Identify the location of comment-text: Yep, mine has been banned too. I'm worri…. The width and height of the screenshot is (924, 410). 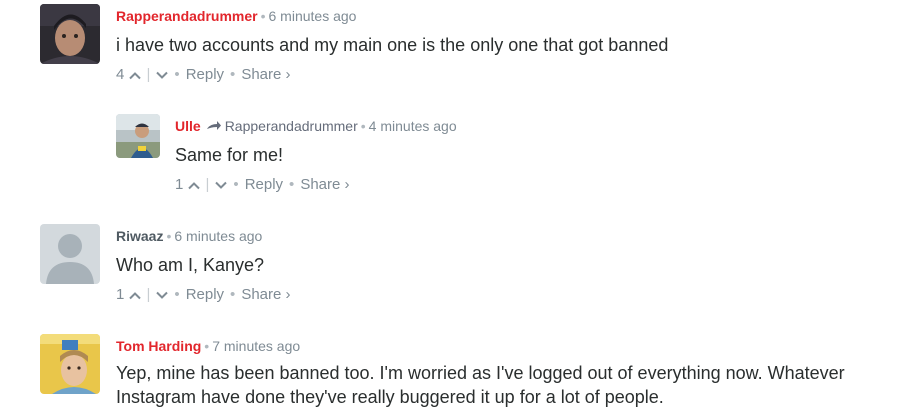
(480, 385).